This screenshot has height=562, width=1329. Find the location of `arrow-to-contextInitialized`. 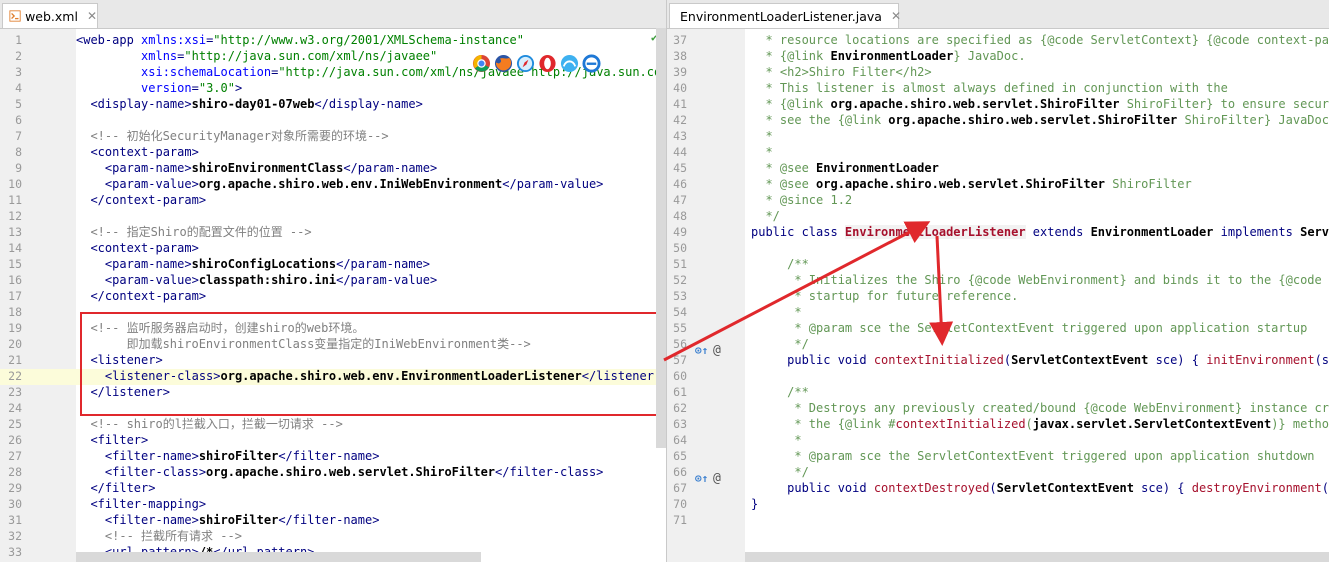

arrow-to-contextInitialized is located at coordinates (941, 290).